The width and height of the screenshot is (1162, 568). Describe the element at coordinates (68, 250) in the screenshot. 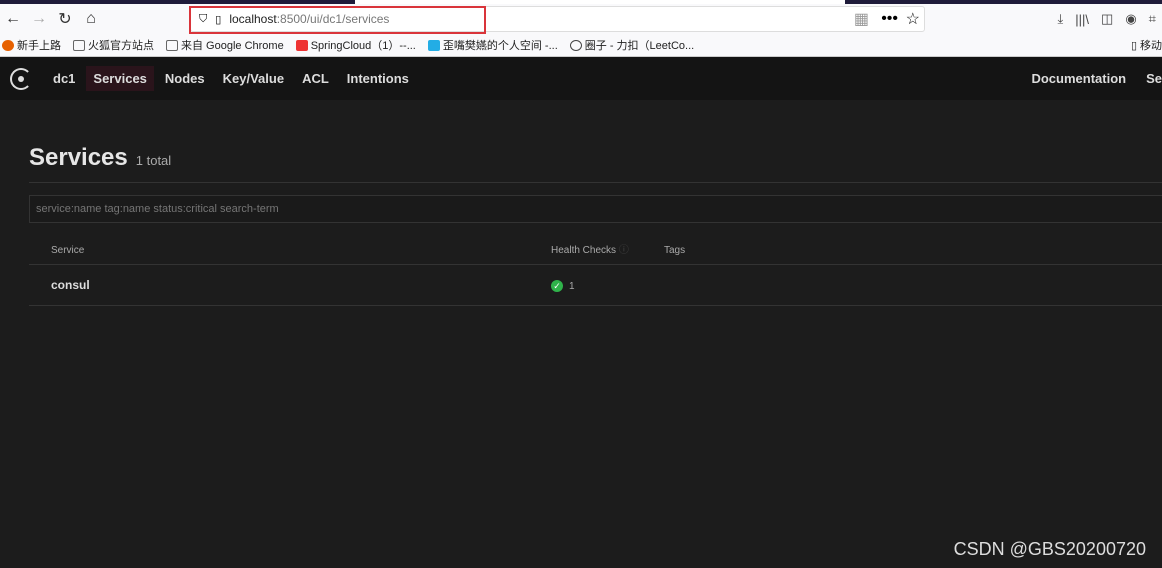

I see `header-service: Service` at that location.